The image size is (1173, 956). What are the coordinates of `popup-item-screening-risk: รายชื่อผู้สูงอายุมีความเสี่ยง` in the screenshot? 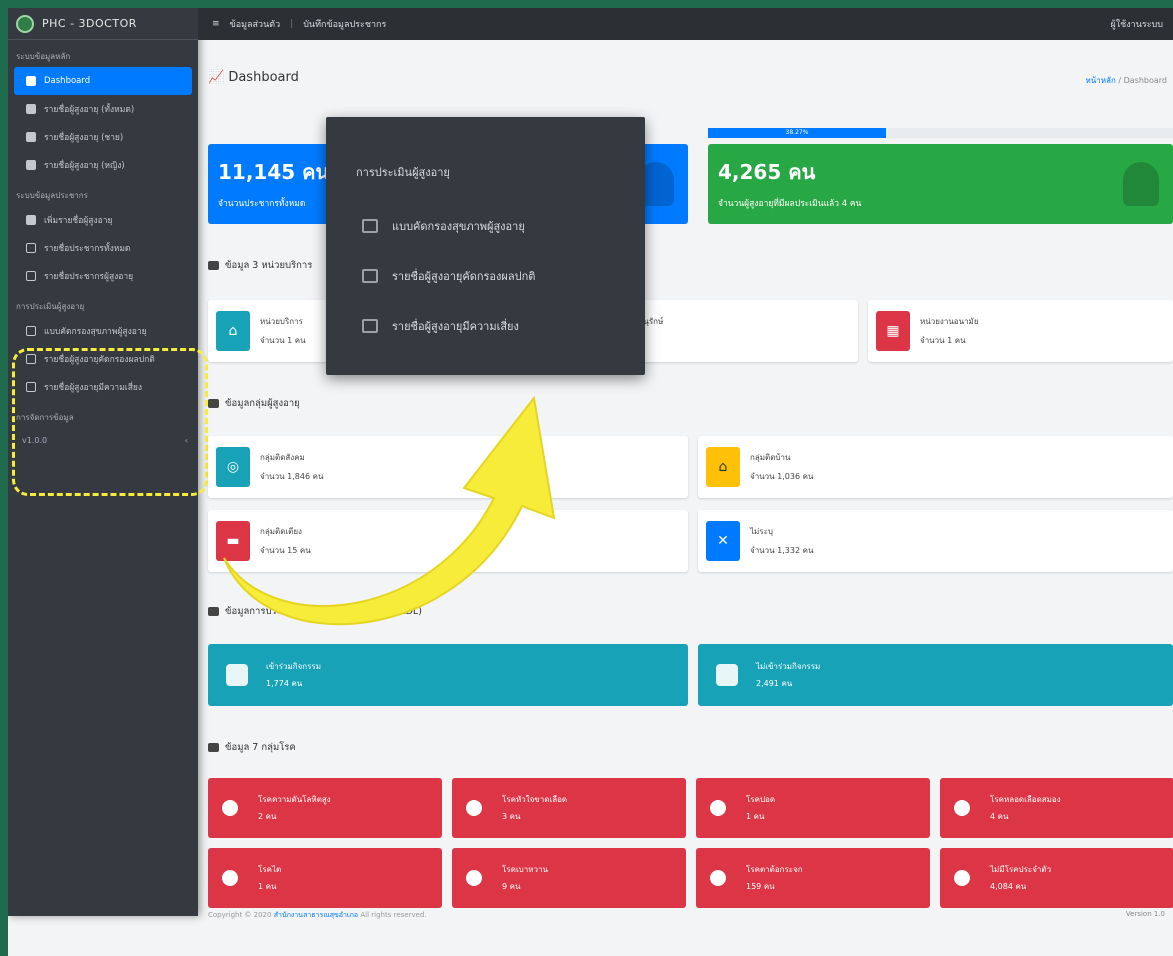 It's located at (440, 326).